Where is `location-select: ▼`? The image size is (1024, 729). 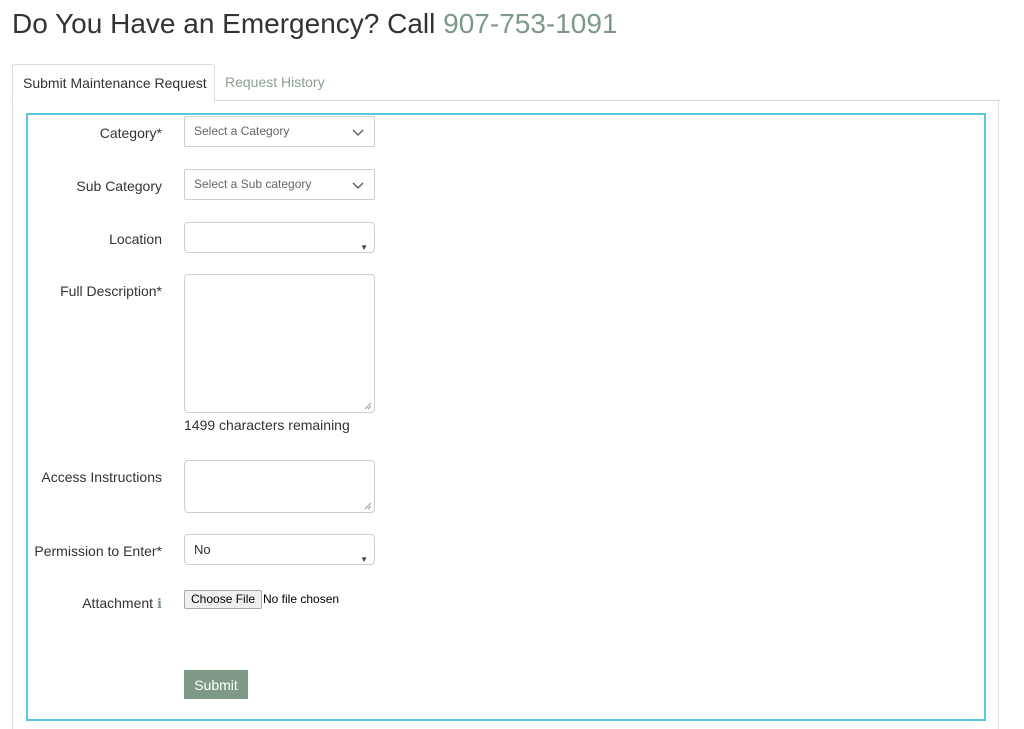 location-select: ▼ is located at coordinates (279, 237).